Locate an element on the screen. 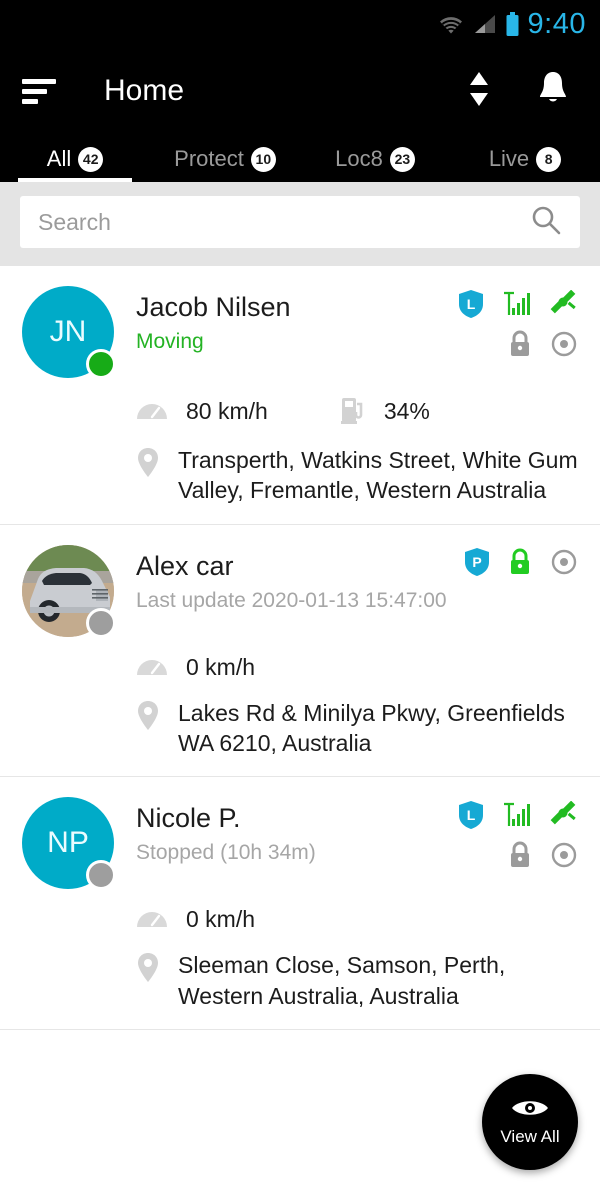  fuel-pump-icon is located at coordinates (353, 411).